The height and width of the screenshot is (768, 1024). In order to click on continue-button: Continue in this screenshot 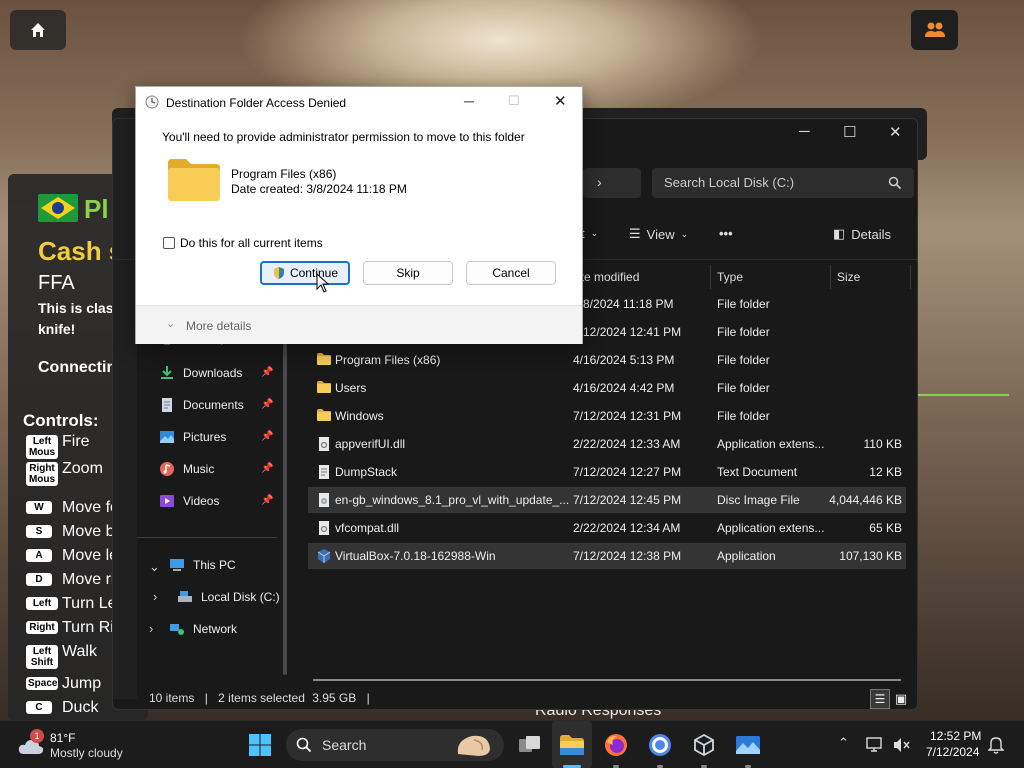, I will do `click(305, 273)`.